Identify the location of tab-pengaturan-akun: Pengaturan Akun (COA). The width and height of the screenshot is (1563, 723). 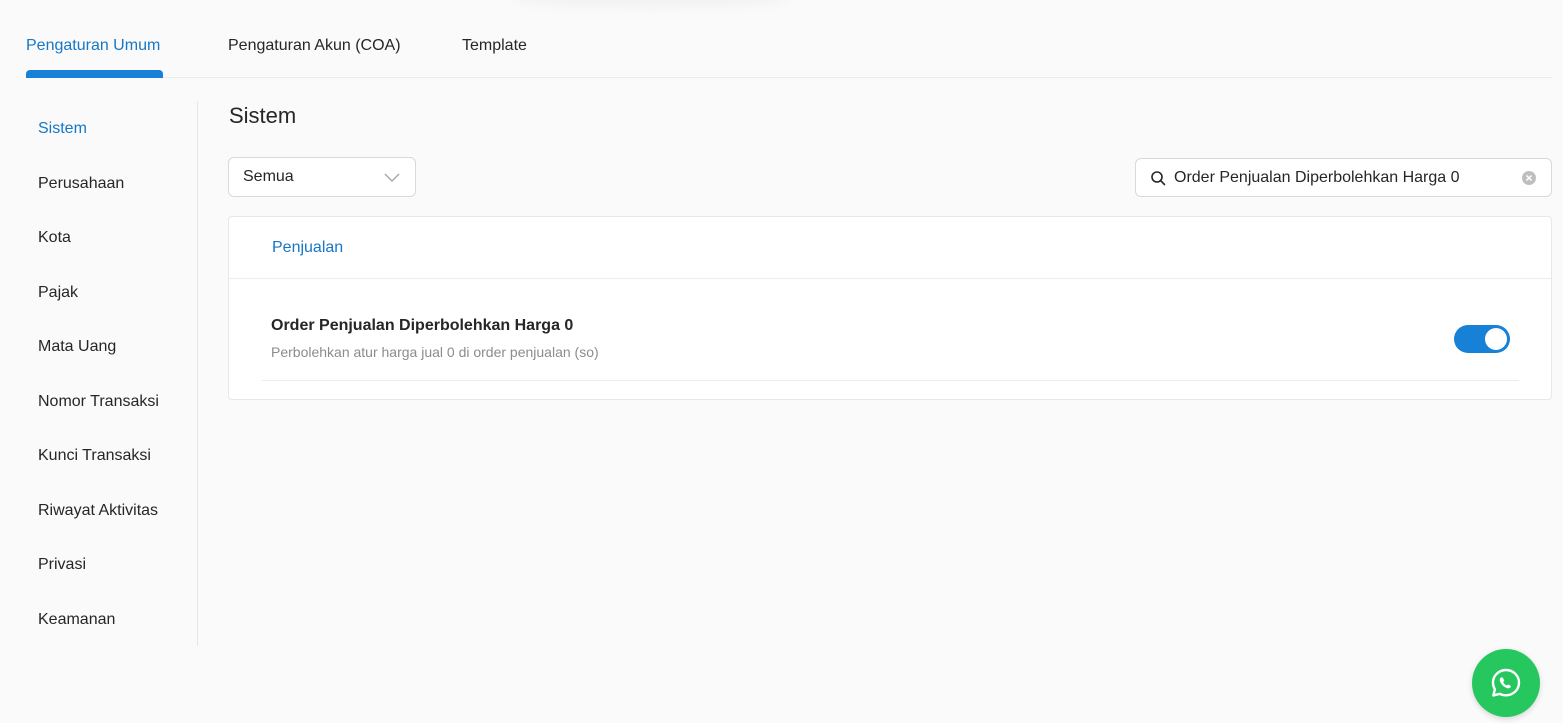
(314, 39).